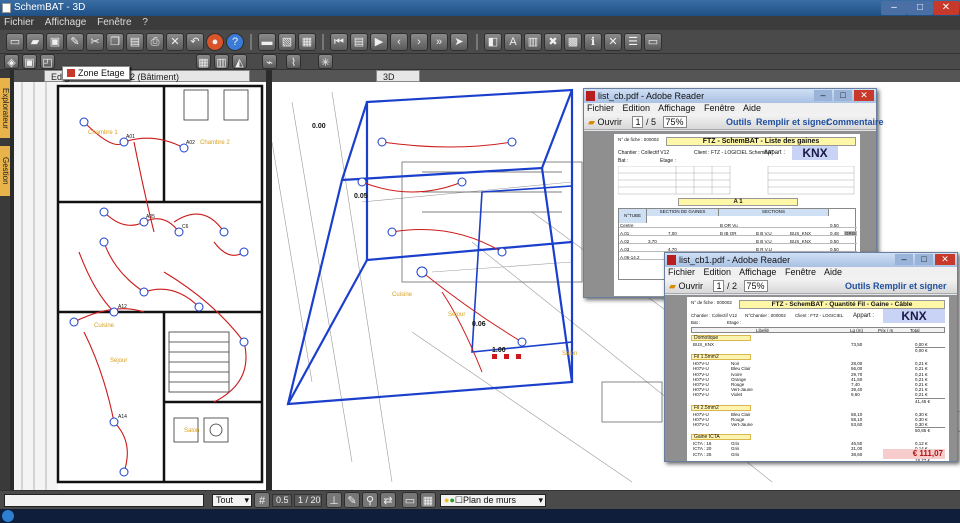  What do you see at coordinates (239, 61) in the screenshot?
I see `roof-icon: ◭` at bounding box center [239, 61].